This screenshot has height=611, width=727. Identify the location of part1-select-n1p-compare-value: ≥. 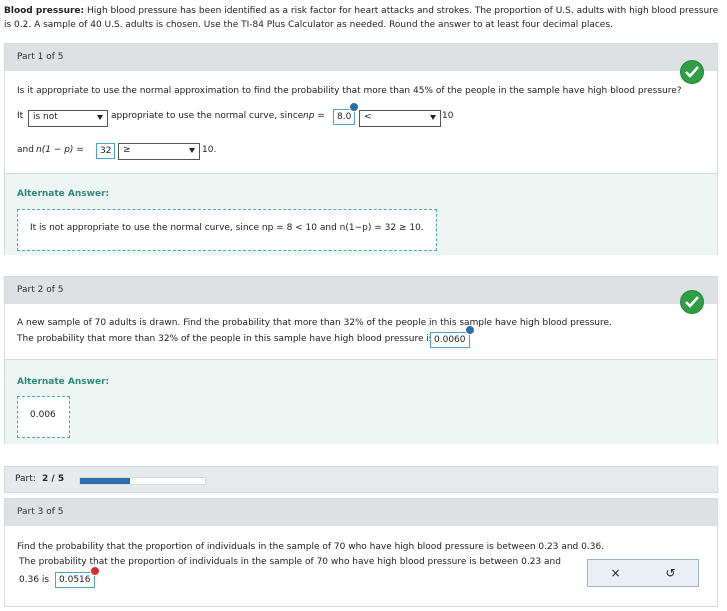
(127, 150).